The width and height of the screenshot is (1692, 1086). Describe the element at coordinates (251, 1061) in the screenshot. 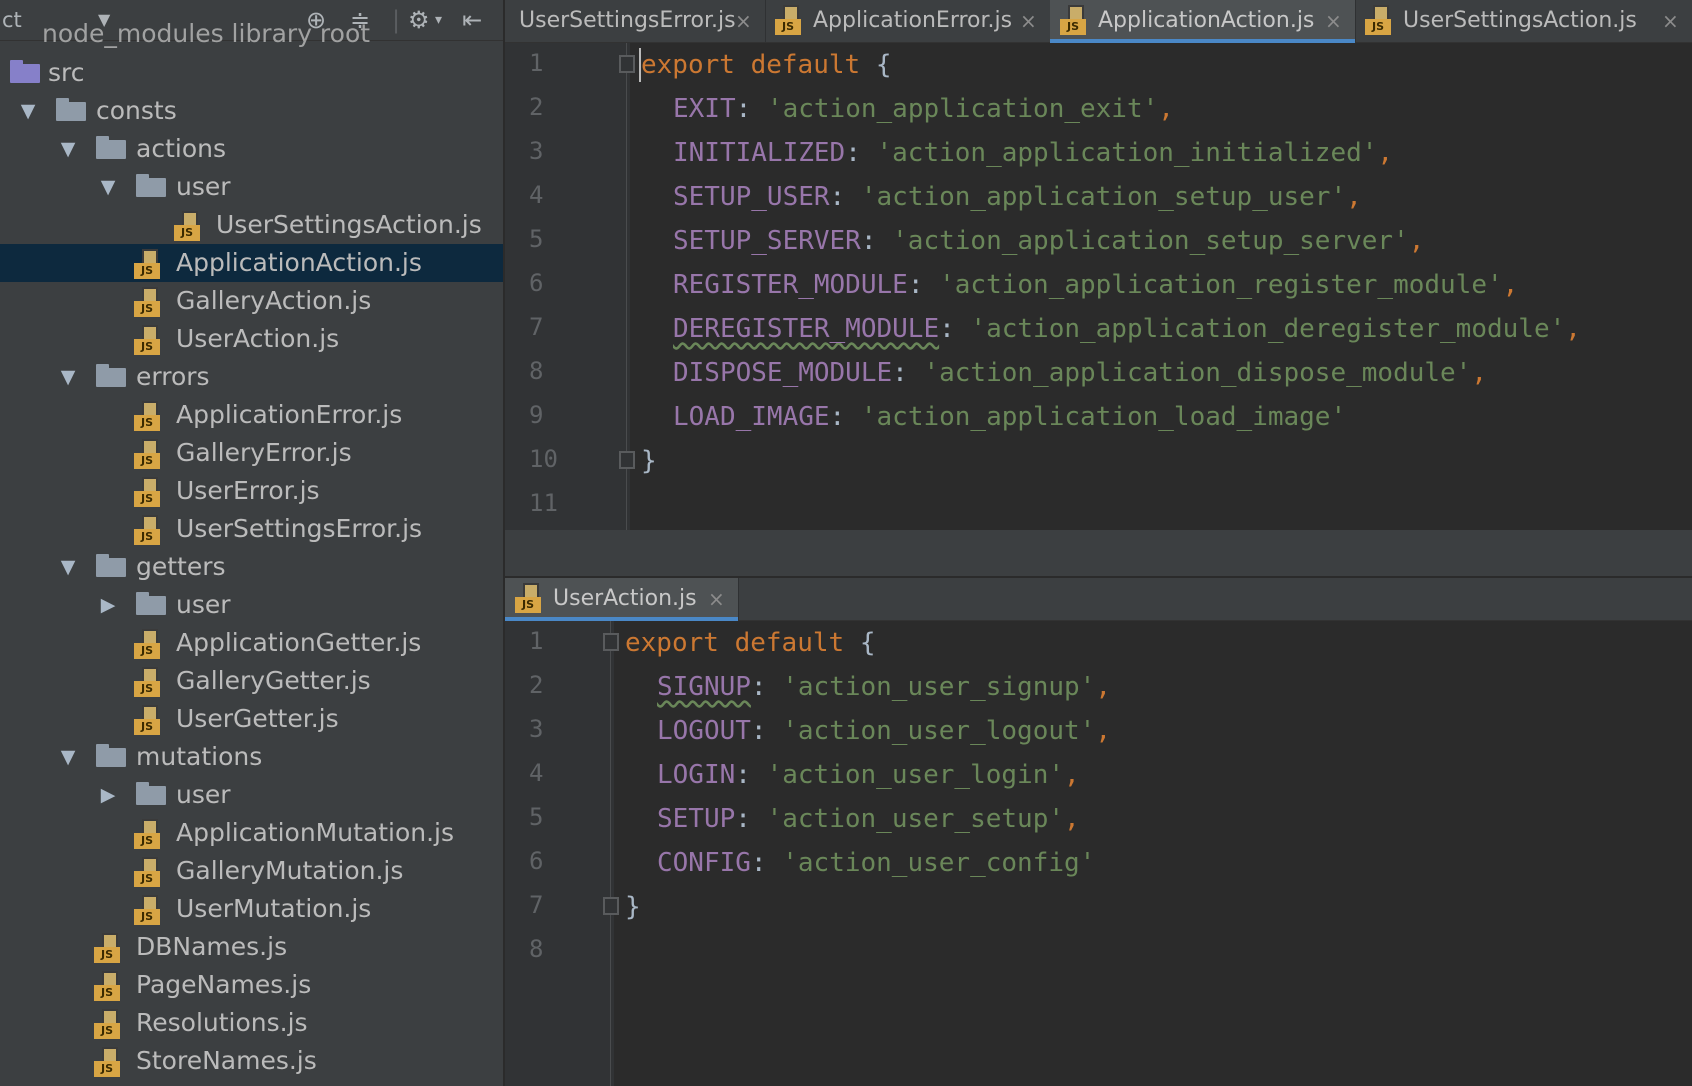

I see `tree-item-storenames-js: JS StoreNames.js` at that location.